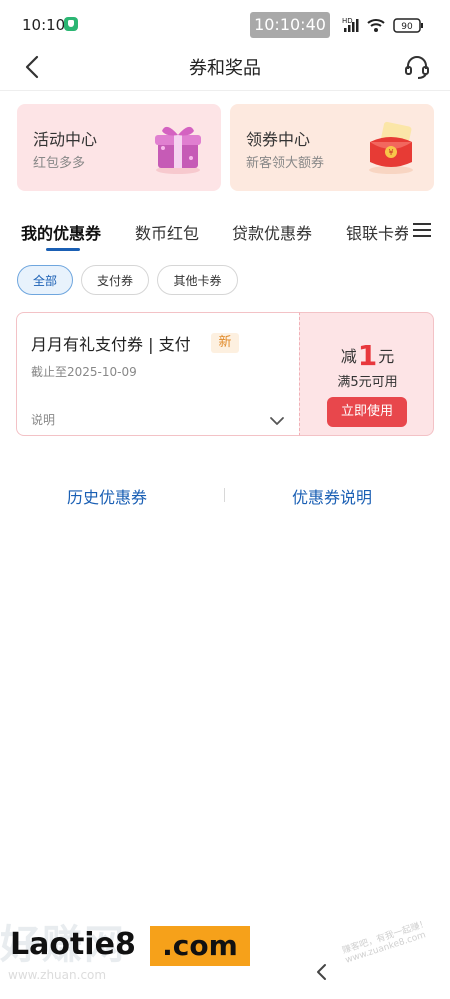  What do you see at coordinates (367, 412) in the screenshot?
I see `use-now-button: 立即使用` at bounding box center [367, 412].